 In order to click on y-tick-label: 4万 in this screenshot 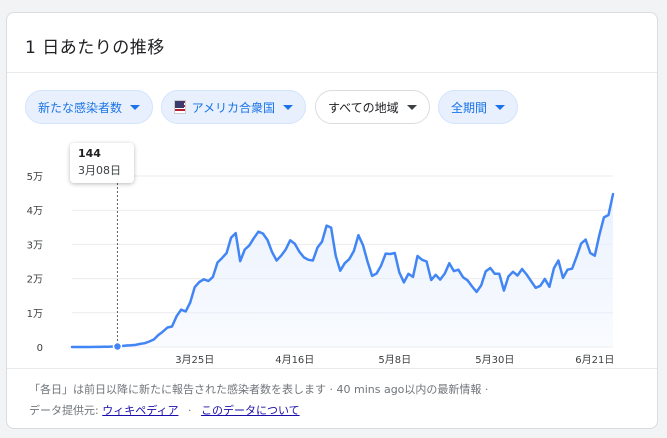, I will do `click(35, 211)`.